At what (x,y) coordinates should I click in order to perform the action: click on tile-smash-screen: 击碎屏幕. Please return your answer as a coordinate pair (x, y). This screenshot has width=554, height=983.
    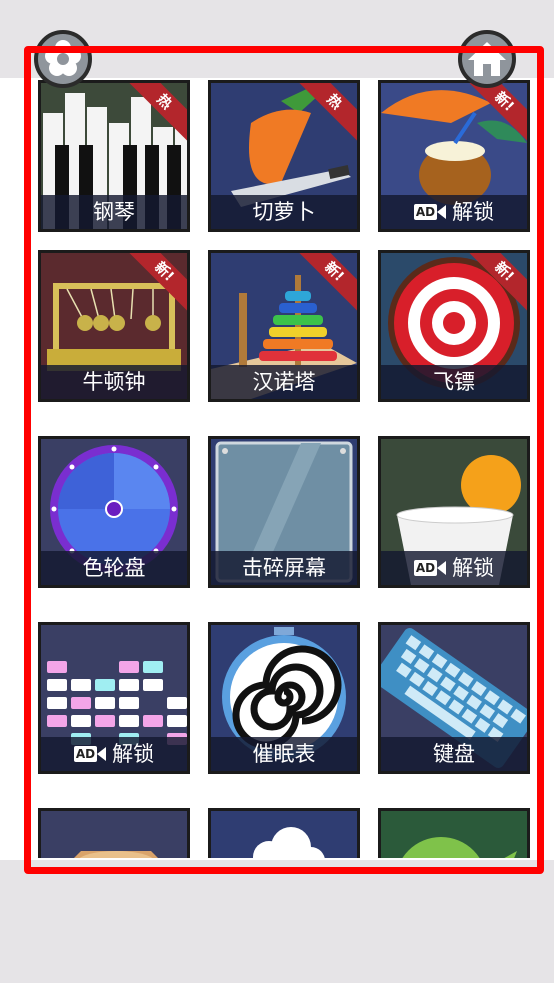
    Looking at the image, I should click on (284, 512).